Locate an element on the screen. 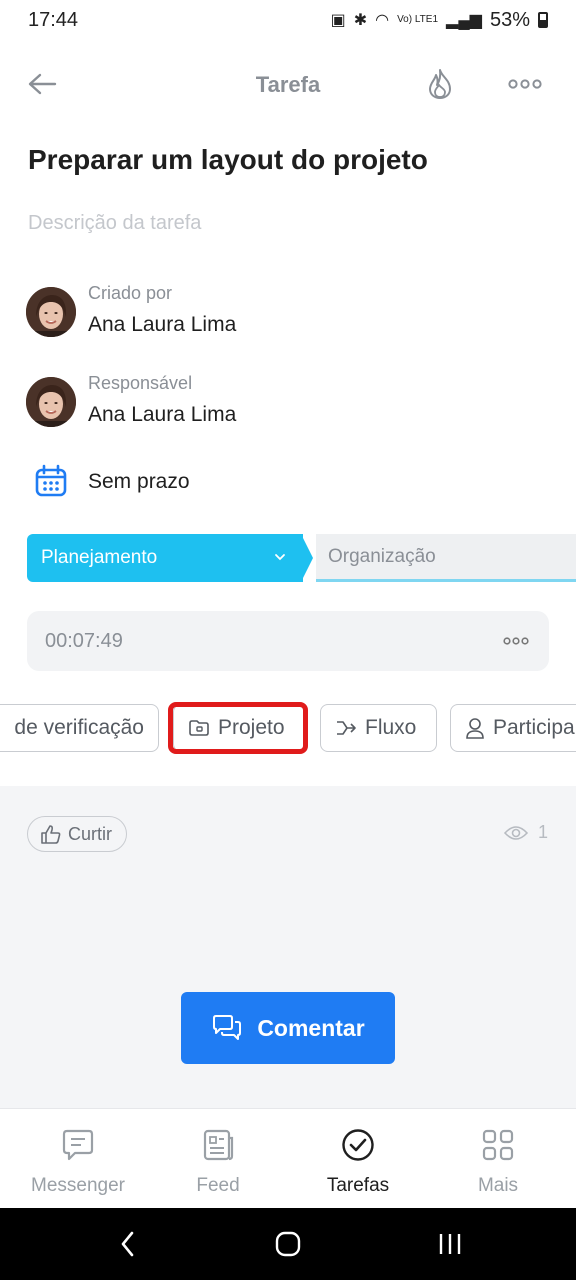  nav-tasks: Tarefas is located at coordinates (358, 1159).